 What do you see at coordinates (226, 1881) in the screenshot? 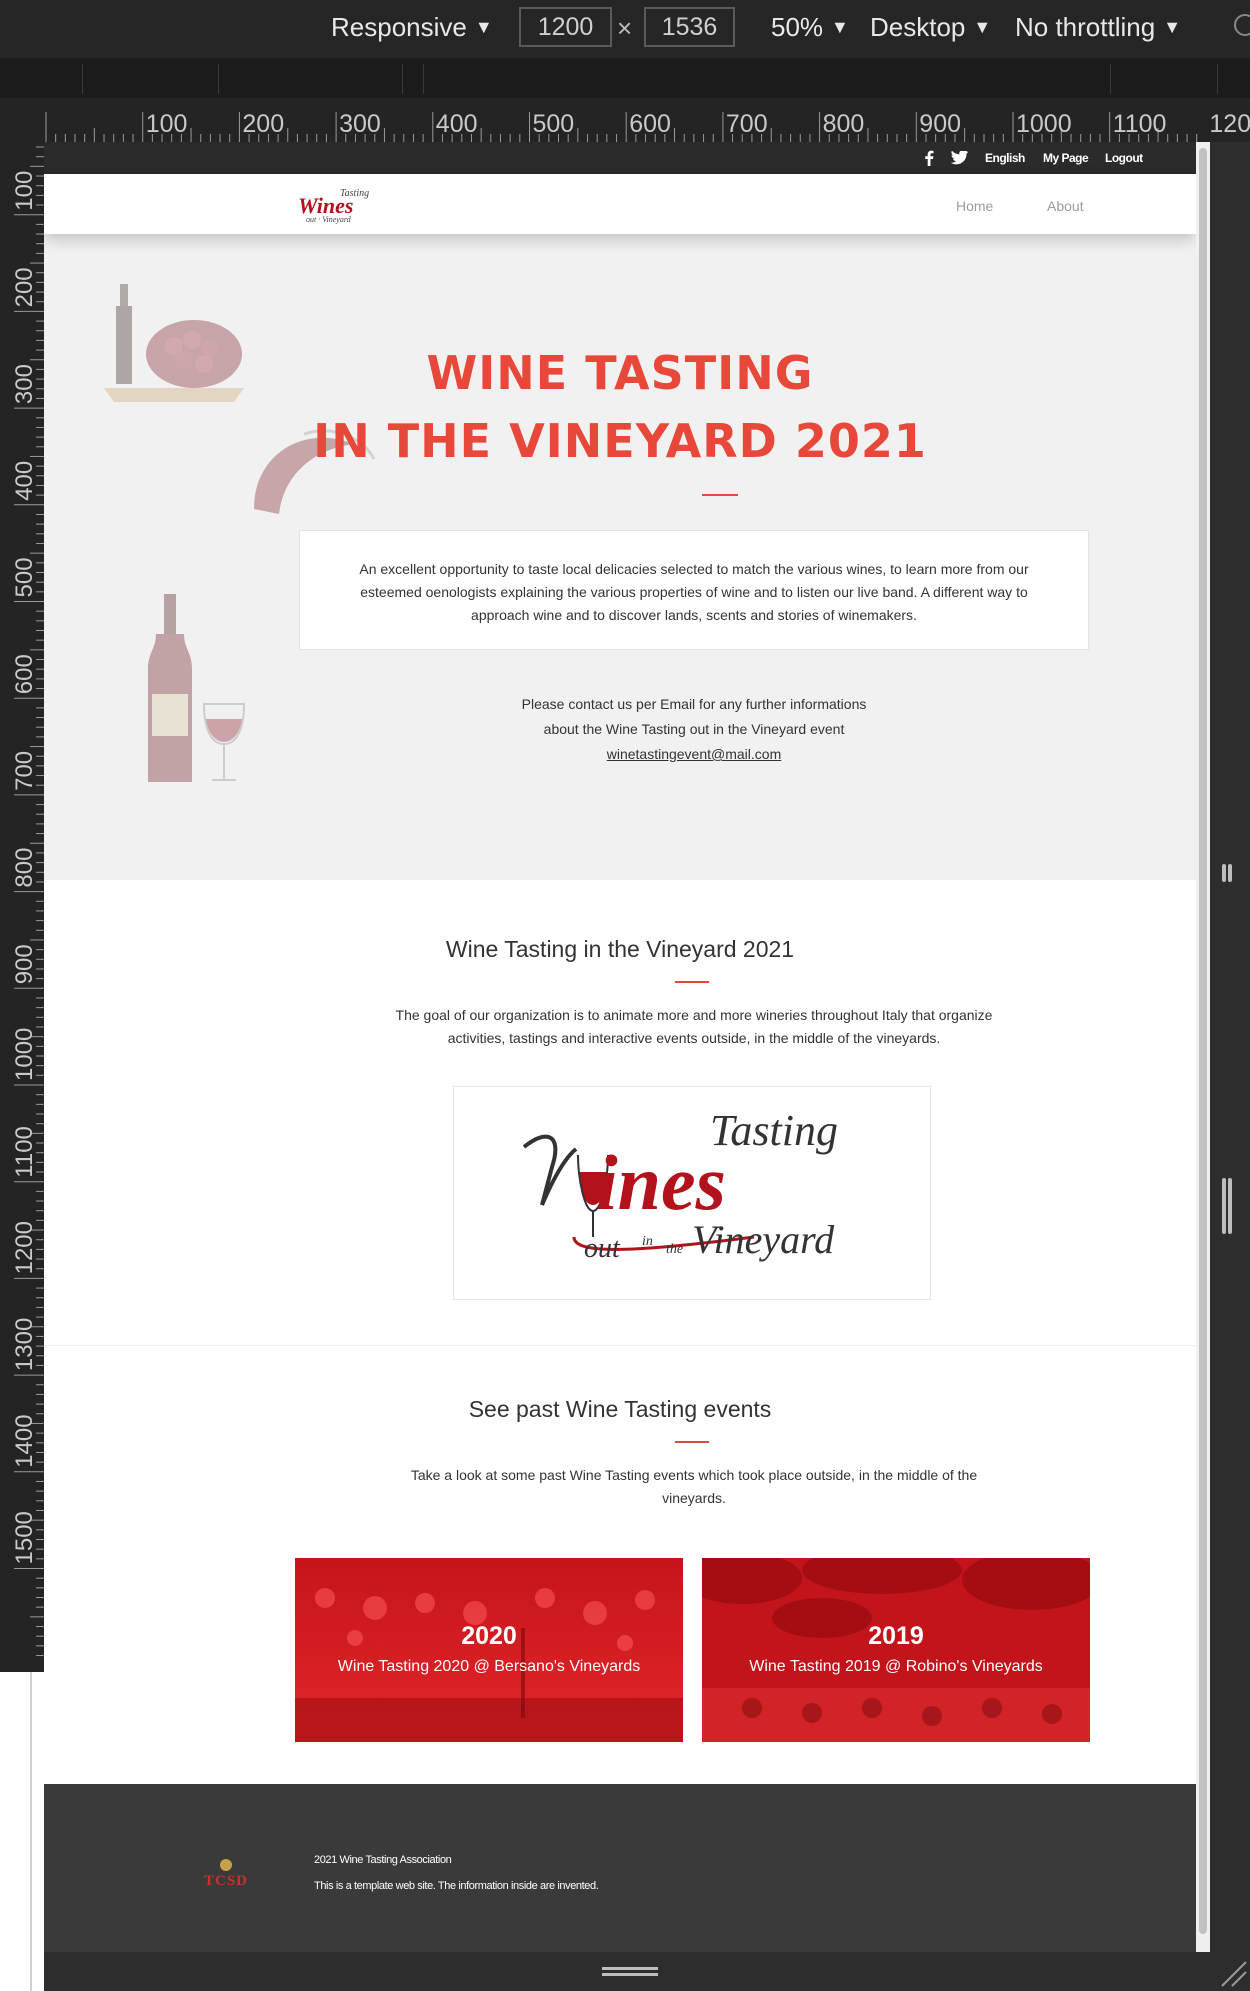
I see `footer-brand: TCSD` at bounding box center [226, 1881].